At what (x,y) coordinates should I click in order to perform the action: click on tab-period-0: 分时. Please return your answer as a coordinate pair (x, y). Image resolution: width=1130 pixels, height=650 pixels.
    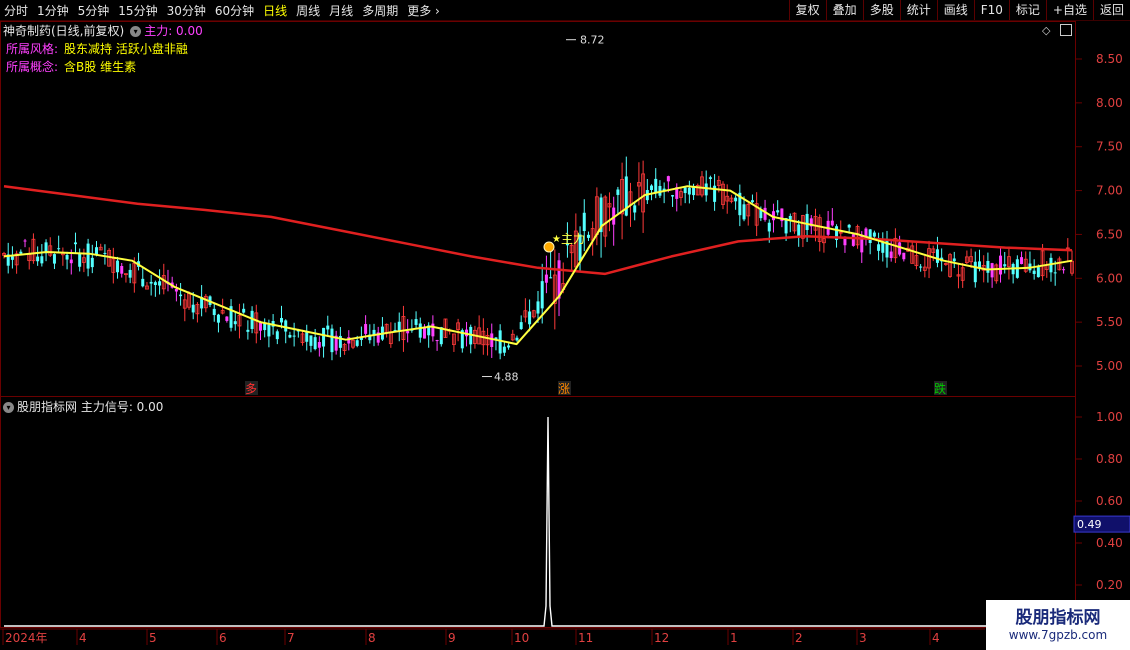
    Looking at the image, I should click on (16, 10).